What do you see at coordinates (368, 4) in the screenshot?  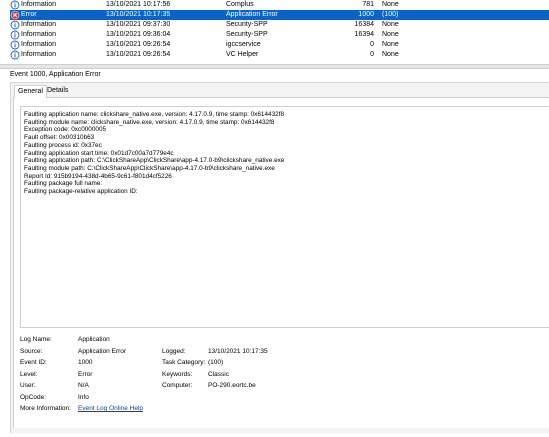 I see `event-id: 781` at bounding box center [368, 4].